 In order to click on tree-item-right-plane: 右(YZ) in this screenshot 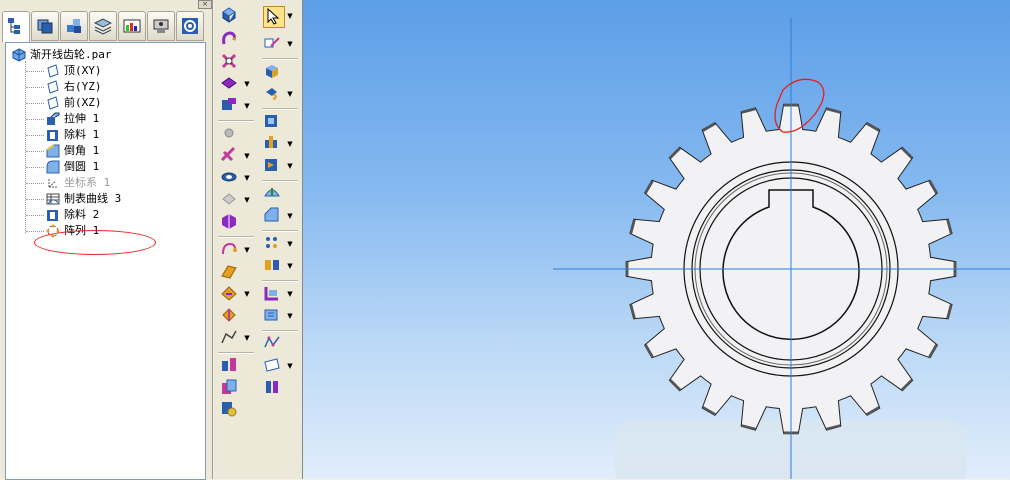, I will do `click(74, 87)`.